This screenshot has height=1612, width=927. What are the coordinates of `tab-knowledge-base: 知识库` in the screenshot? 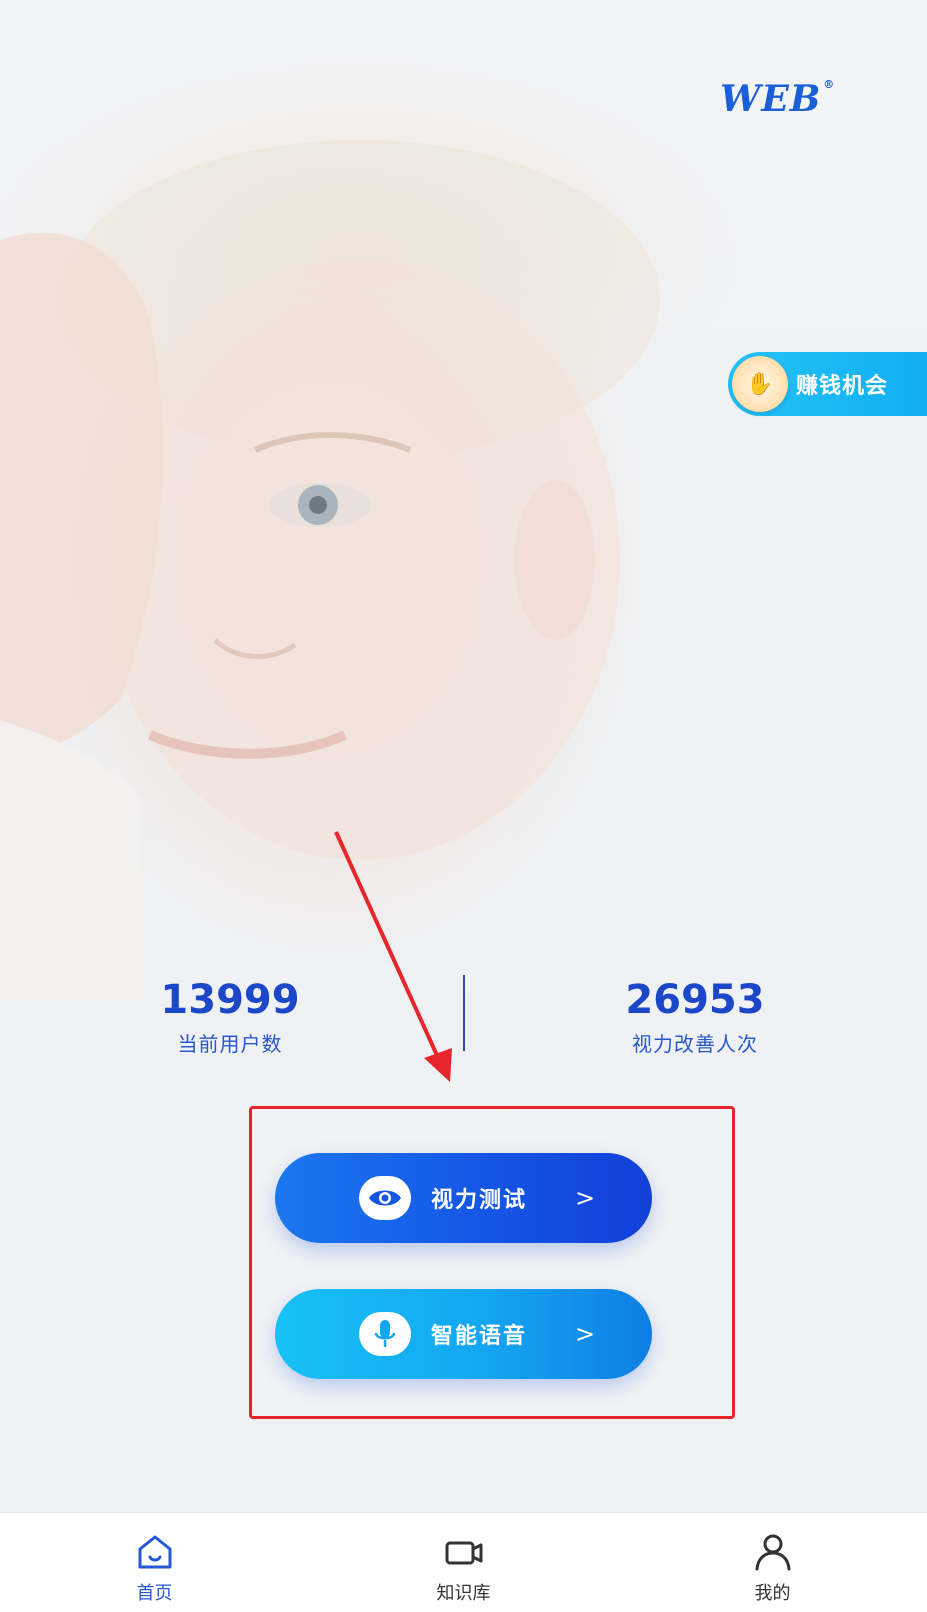 It's located at (464, 1559).